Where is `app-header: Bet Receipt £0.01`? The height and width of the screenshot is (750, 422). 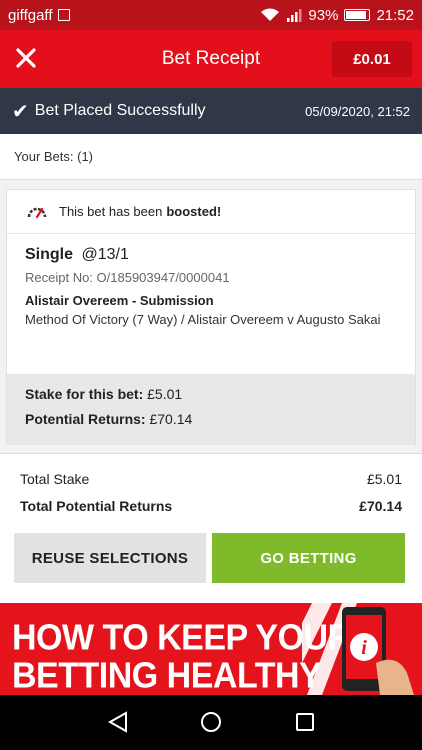
app-header: Bet Receipt £0.01 is located at coordinates (211, 59).